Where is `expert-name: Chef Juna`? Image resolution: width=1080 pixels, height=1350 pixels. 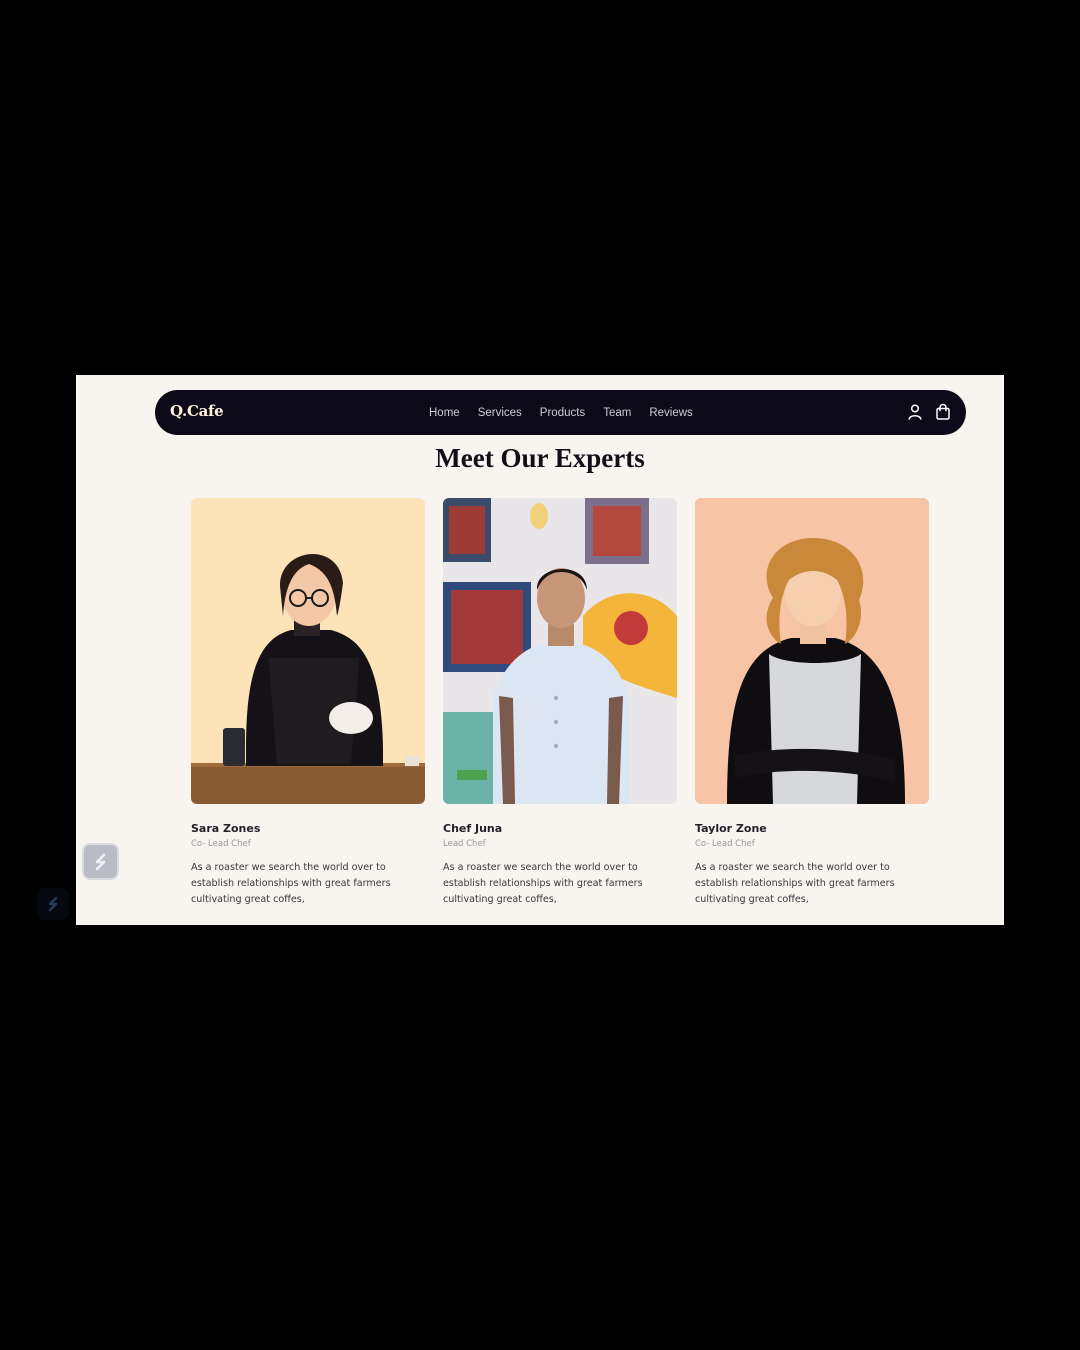
expert-name: Chef Juna is located at coordinates (473, 828).